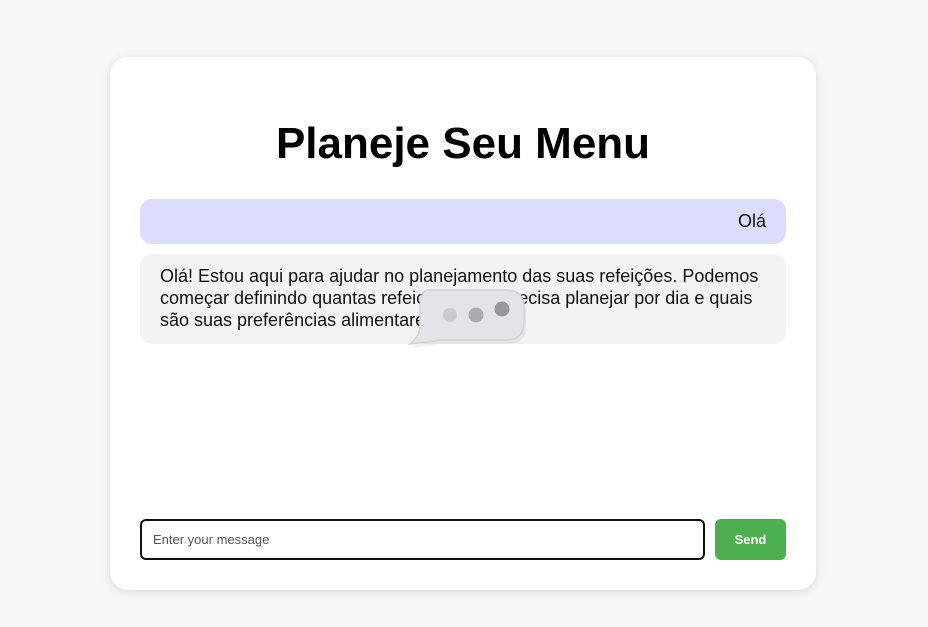  What do you see at coordinates (463, 221) in the screenshot?
I see `user-message: Olá` at bounding box center [463, 221].